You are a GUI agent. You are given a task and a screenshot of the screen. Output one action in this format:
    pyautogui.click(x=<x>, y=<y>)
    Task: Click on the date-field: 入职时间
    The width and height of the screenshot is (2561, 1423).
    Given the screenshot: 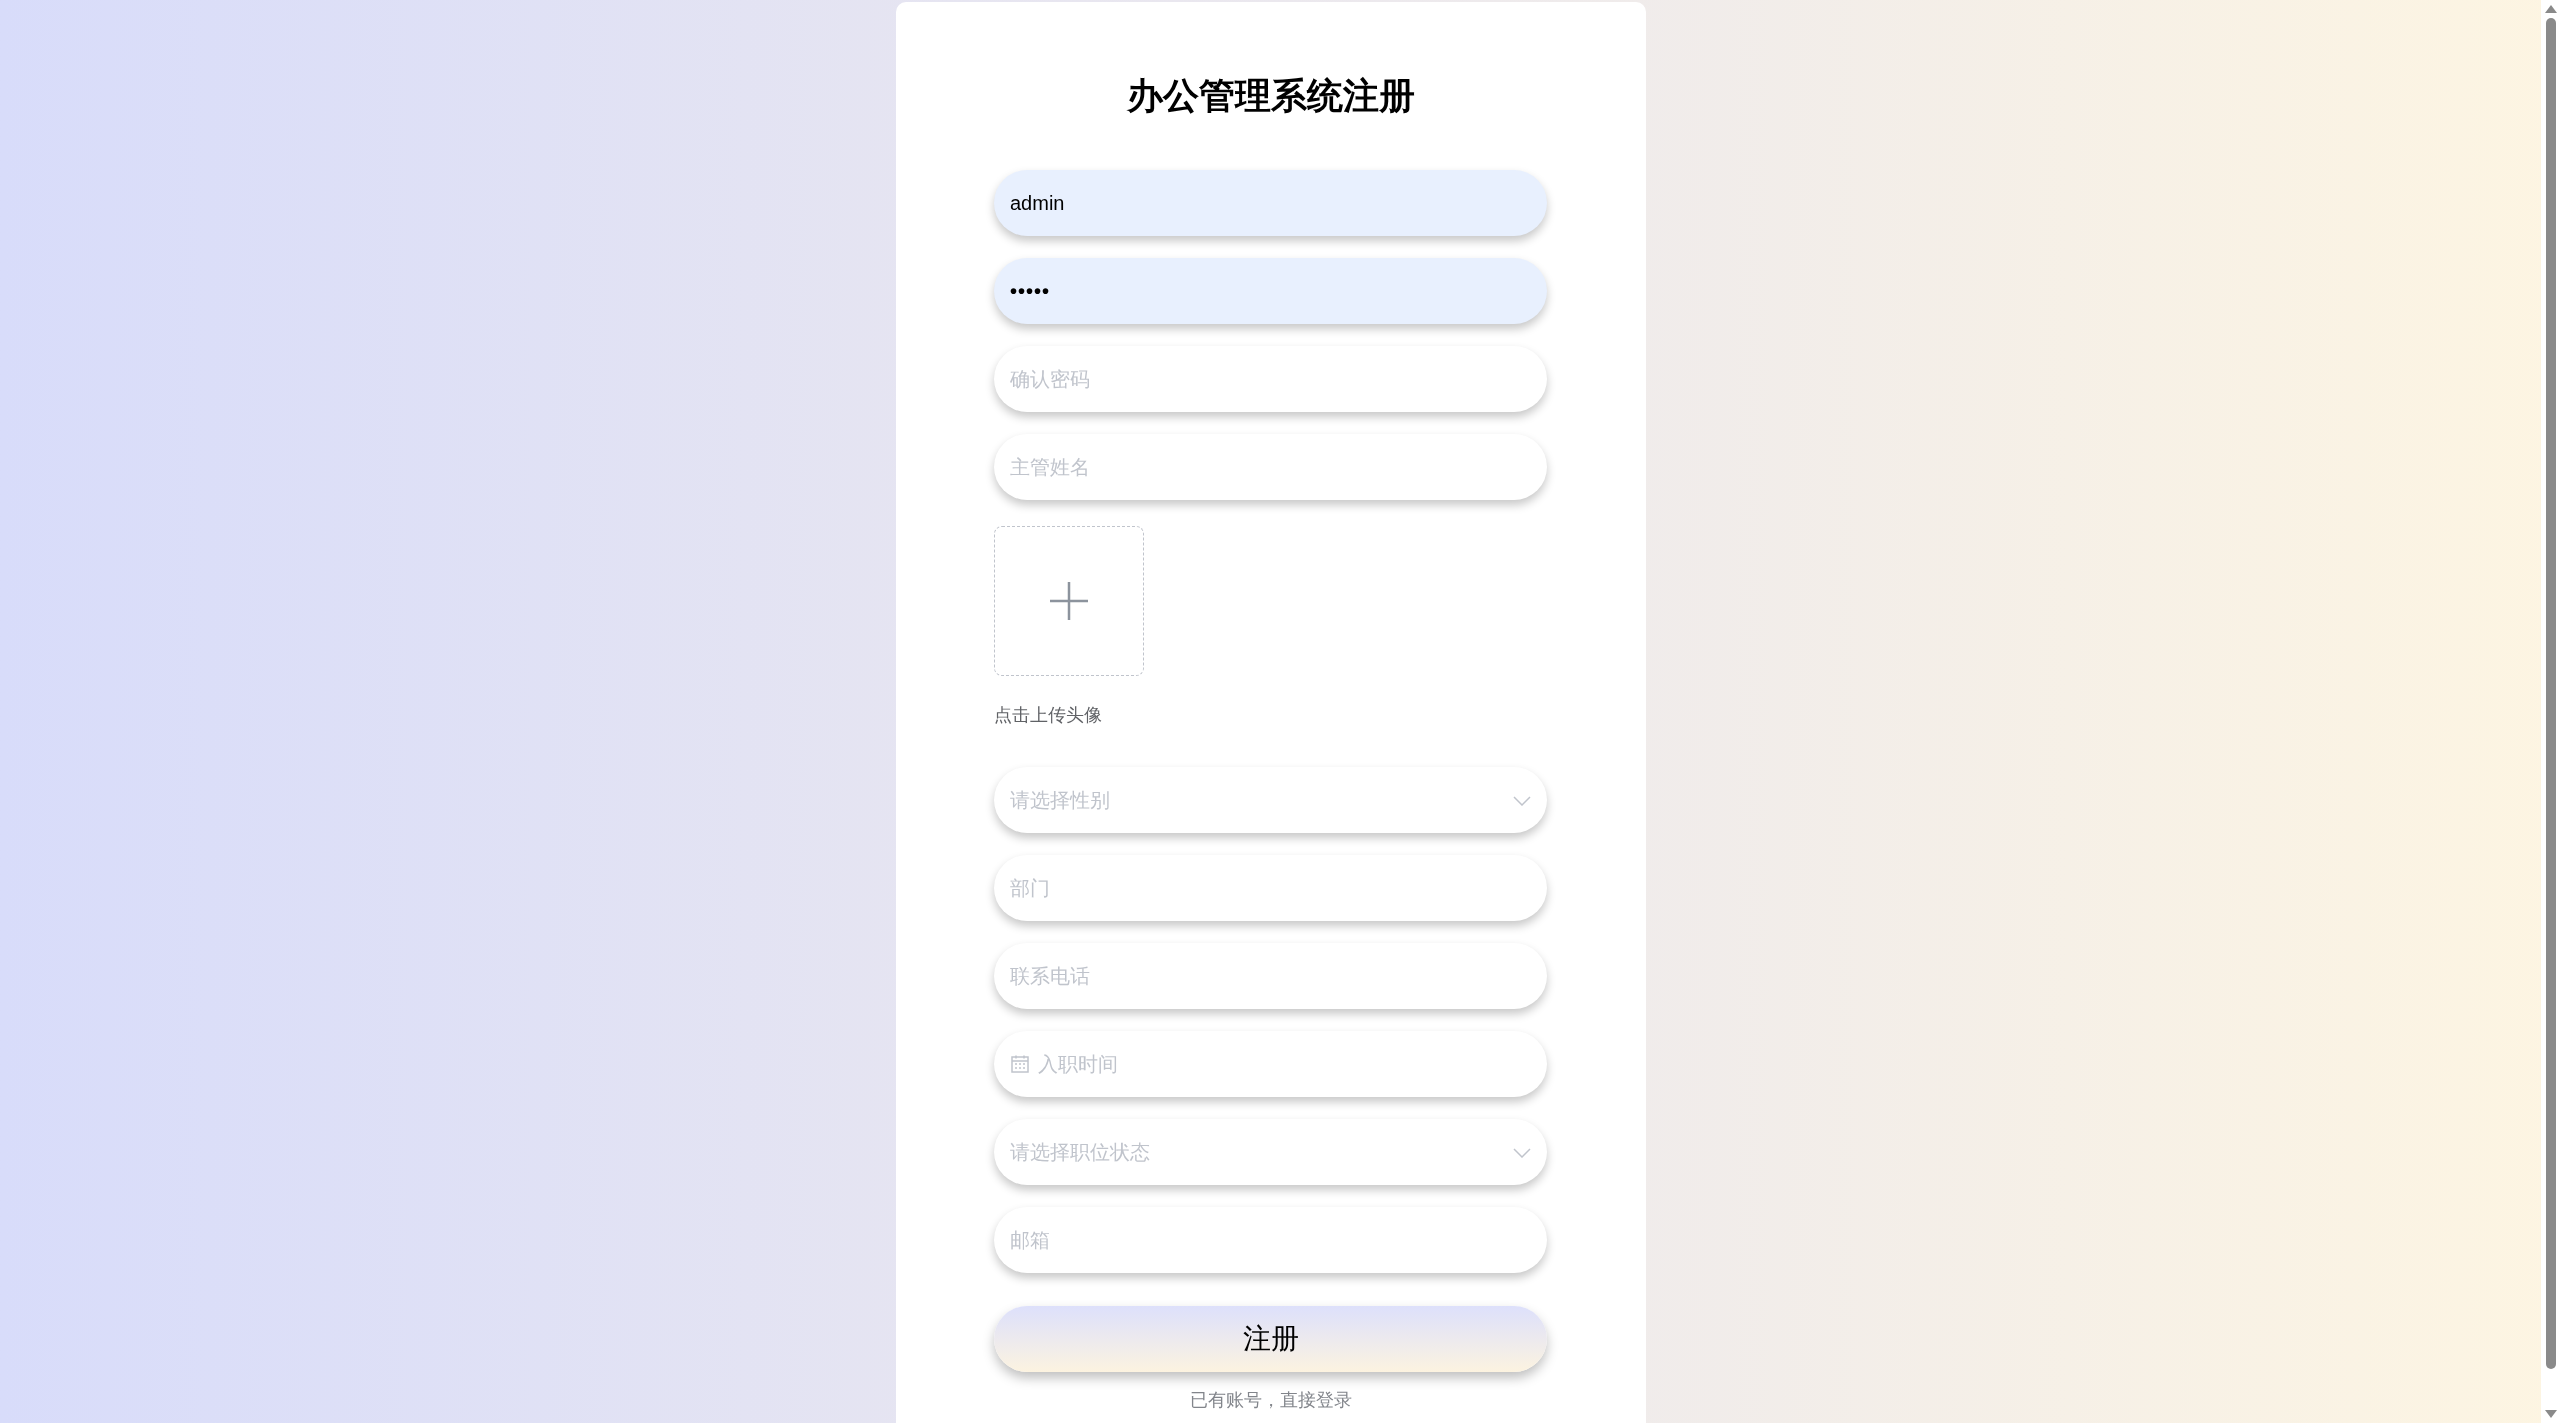 What is the action you would take?
    pyautogui.click(x=1270, y=1064)
    